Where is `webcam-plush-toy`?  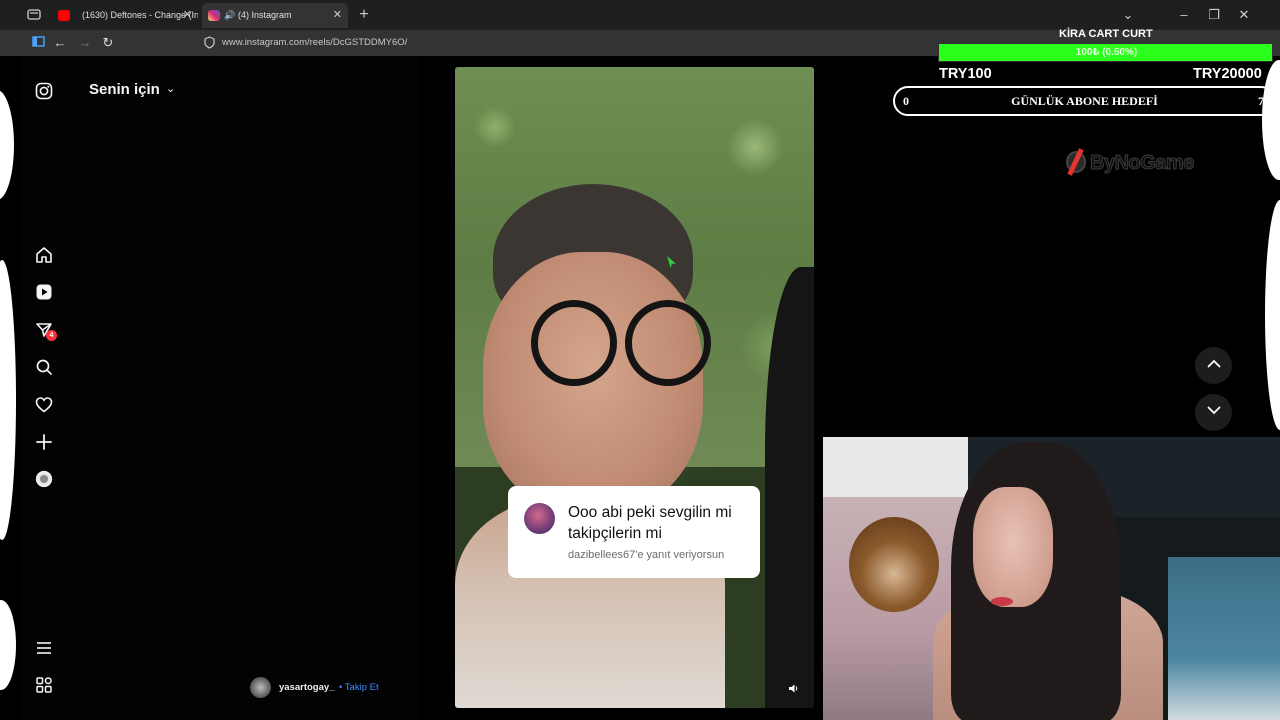
webcam-plush-toy is located at coordinates (894, 564).